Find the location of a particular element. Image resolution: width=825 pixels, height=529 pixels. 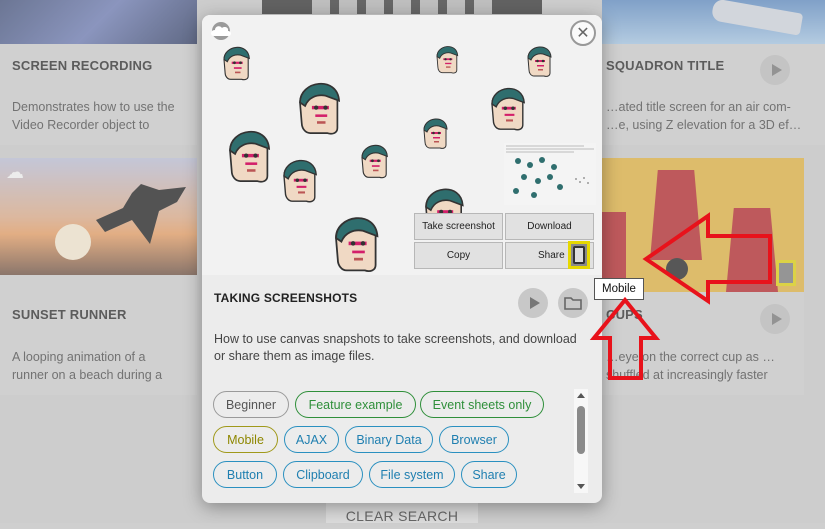

runner-silhouette is located at coordinates (141, 214).